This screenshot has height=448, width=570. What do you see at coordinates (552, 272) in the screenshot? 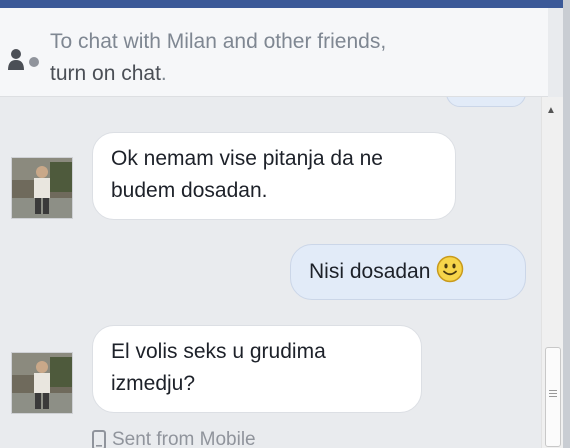
I see `scrollbar: ▲` at bounding box center [552, 272].